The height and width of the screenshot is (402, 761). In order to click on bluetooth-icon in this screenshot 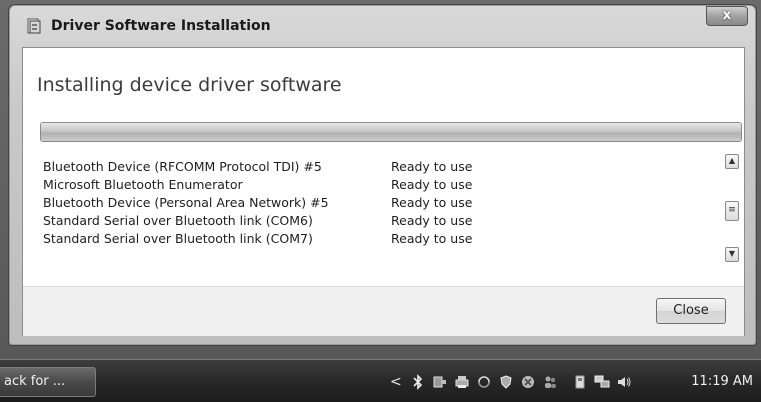, I will do `click(418, 382)`.